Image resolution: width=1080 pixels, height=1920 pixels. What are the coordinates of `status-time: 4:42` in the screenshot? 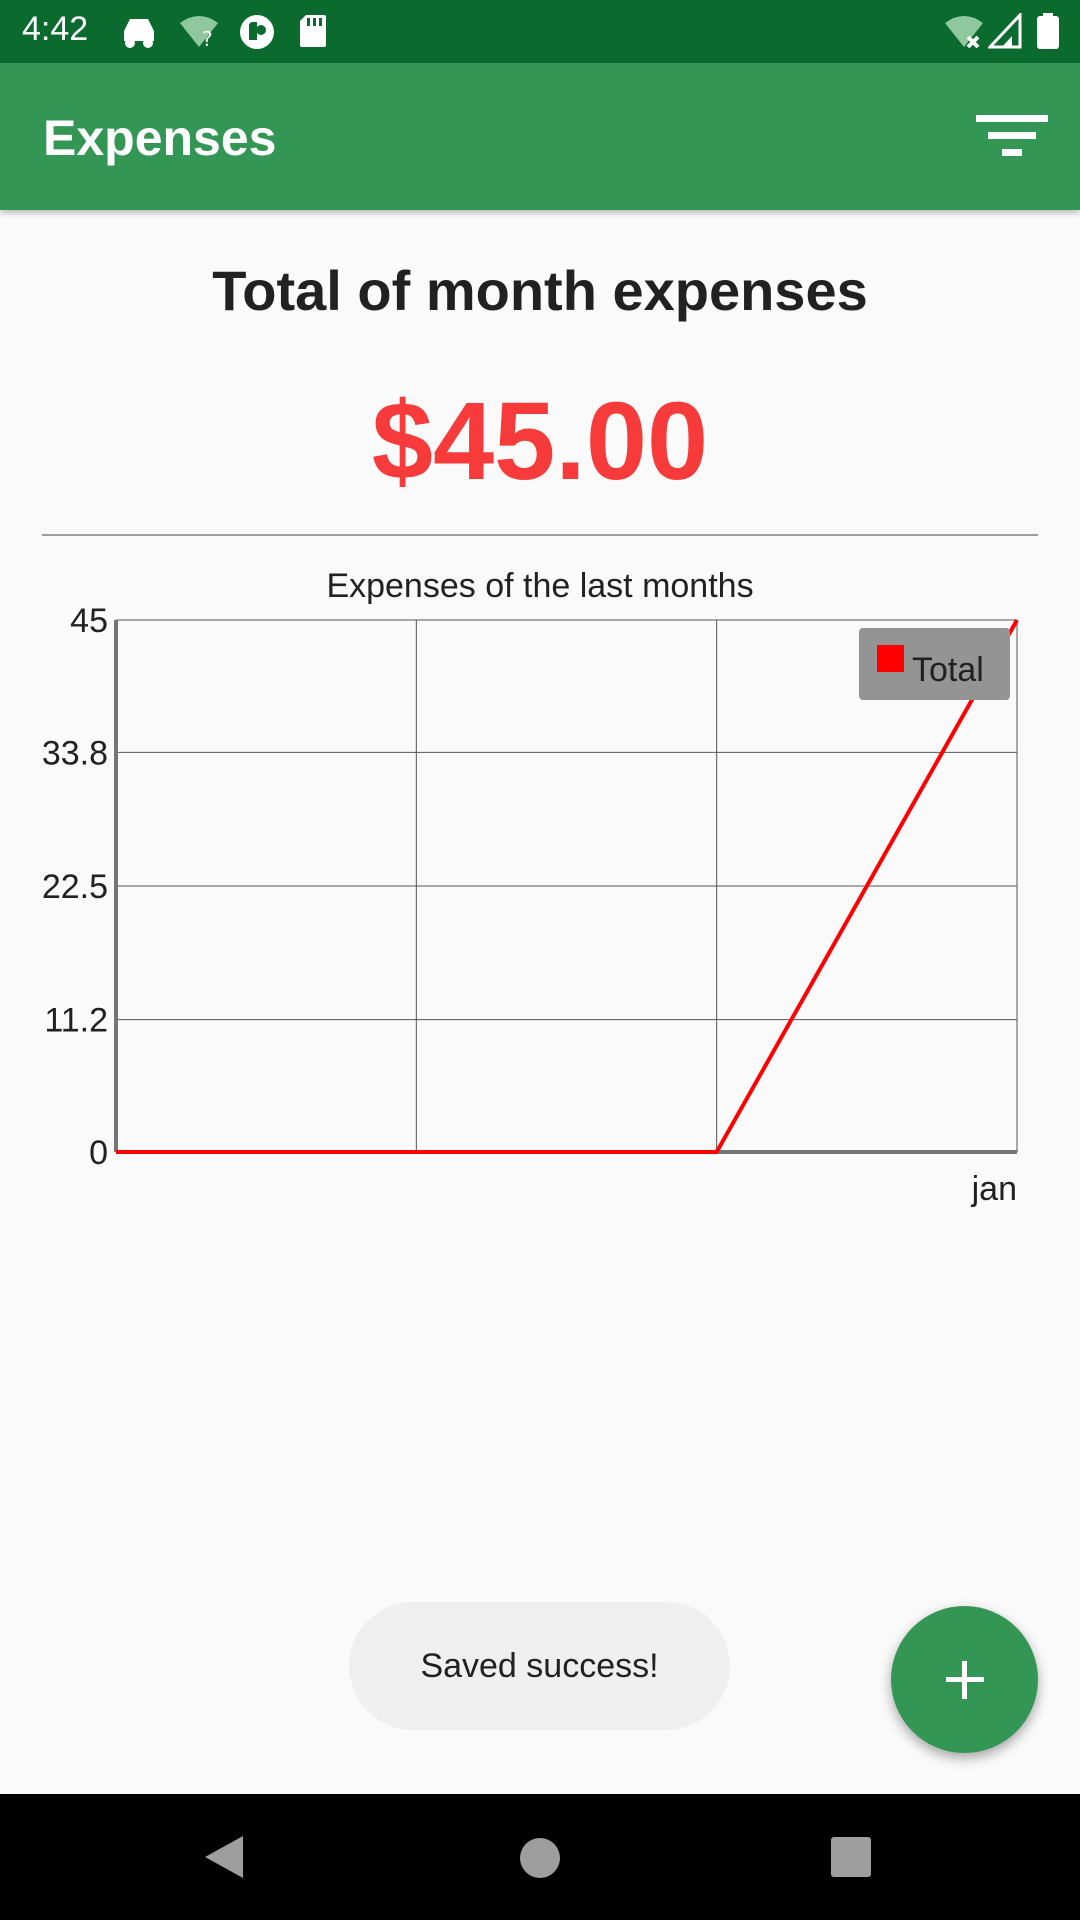 It's located at (55, 29).